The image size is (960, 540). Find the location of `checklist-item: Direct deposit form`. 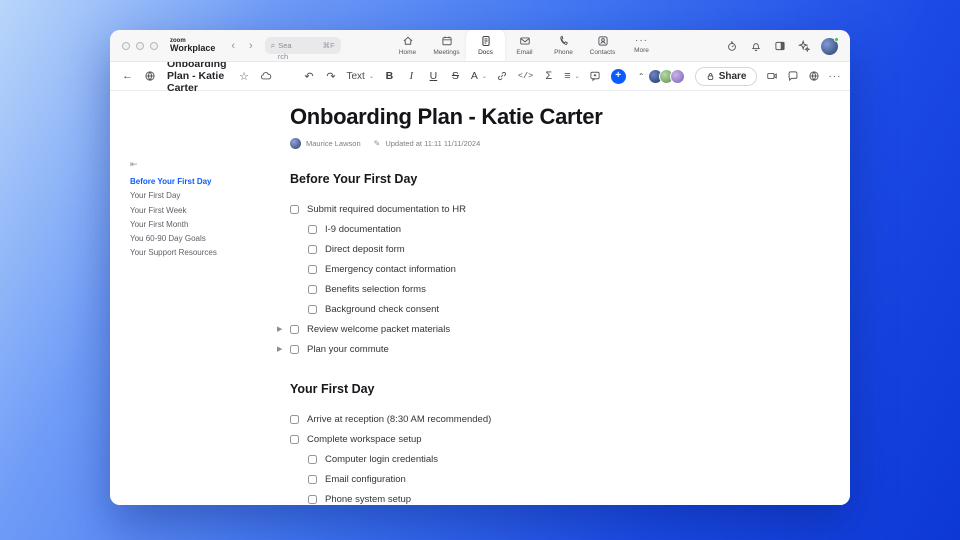

checklist-item: Direct deposit form is located at coordinates (539, 249).